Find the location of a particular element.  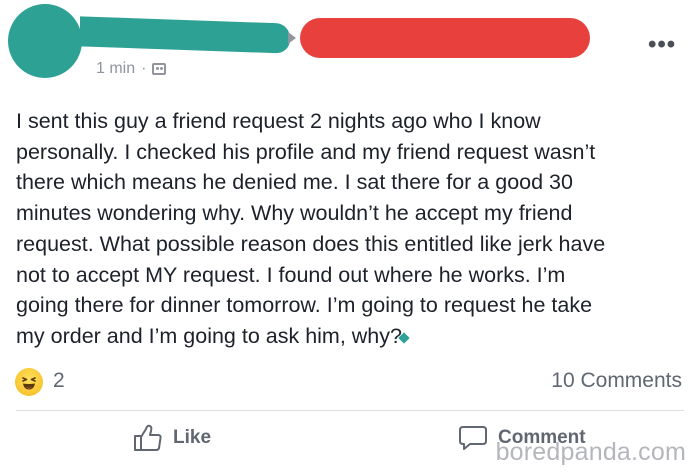

haha-reaction-icon is located at coordinates (29, 382).